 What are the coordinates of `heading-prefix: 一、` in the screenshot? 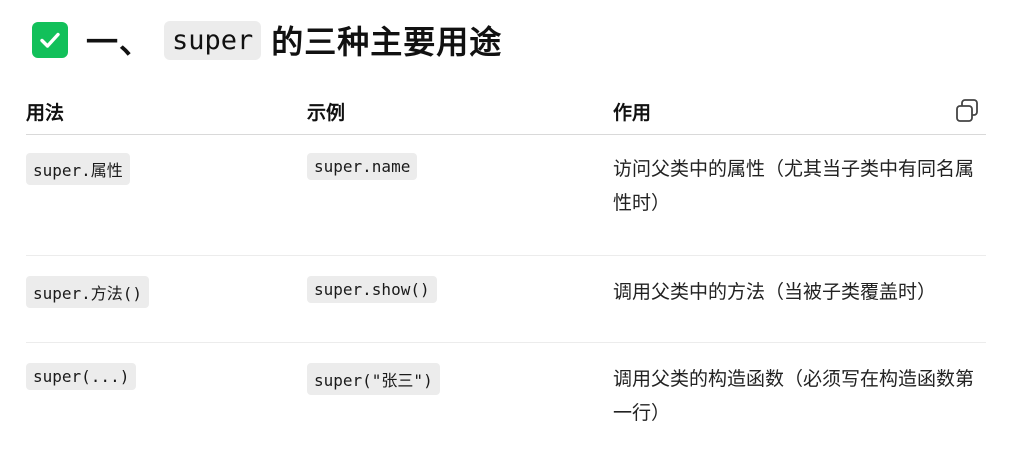 It's located at (119, 40).